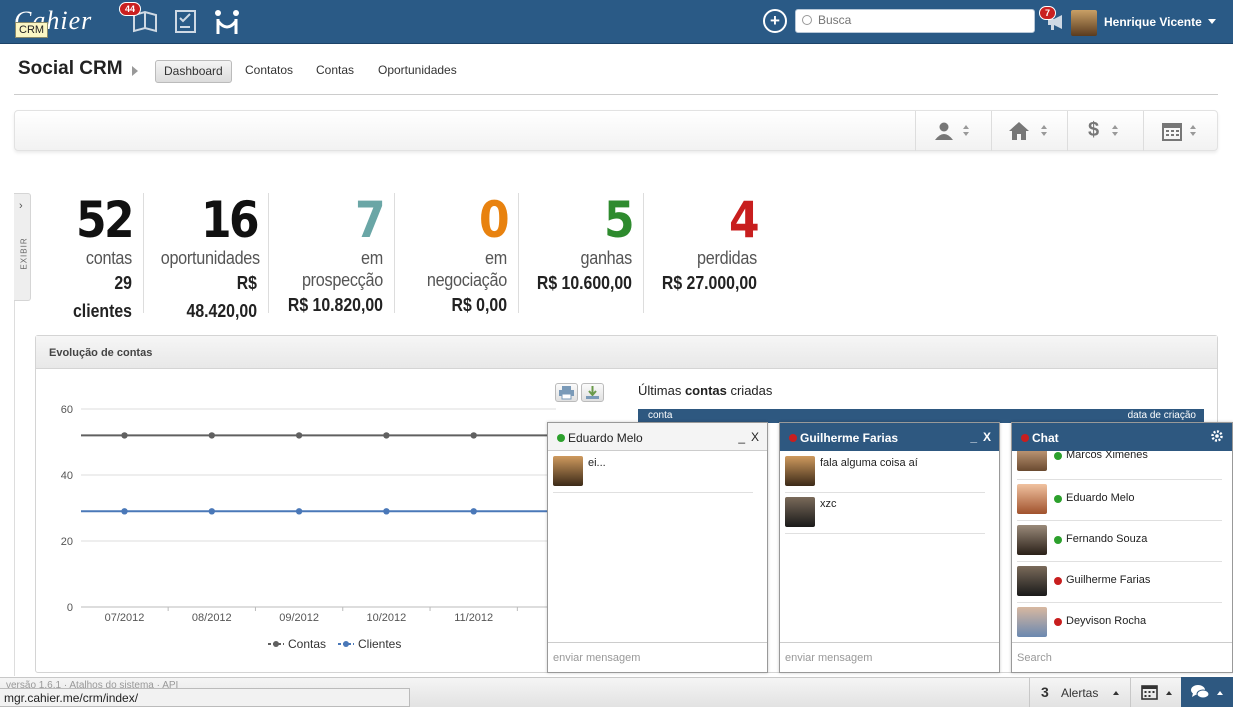 The height and width of the screenshot is (707, 1233). I want to click on stat-number: 0, so click(494, 220).